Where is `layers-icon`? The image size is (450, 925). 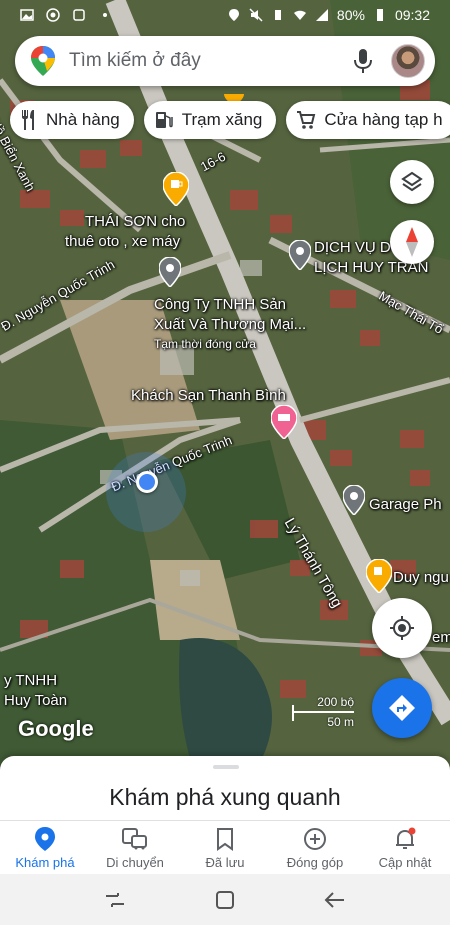
layers-icon is located at coordinates (412, 181).